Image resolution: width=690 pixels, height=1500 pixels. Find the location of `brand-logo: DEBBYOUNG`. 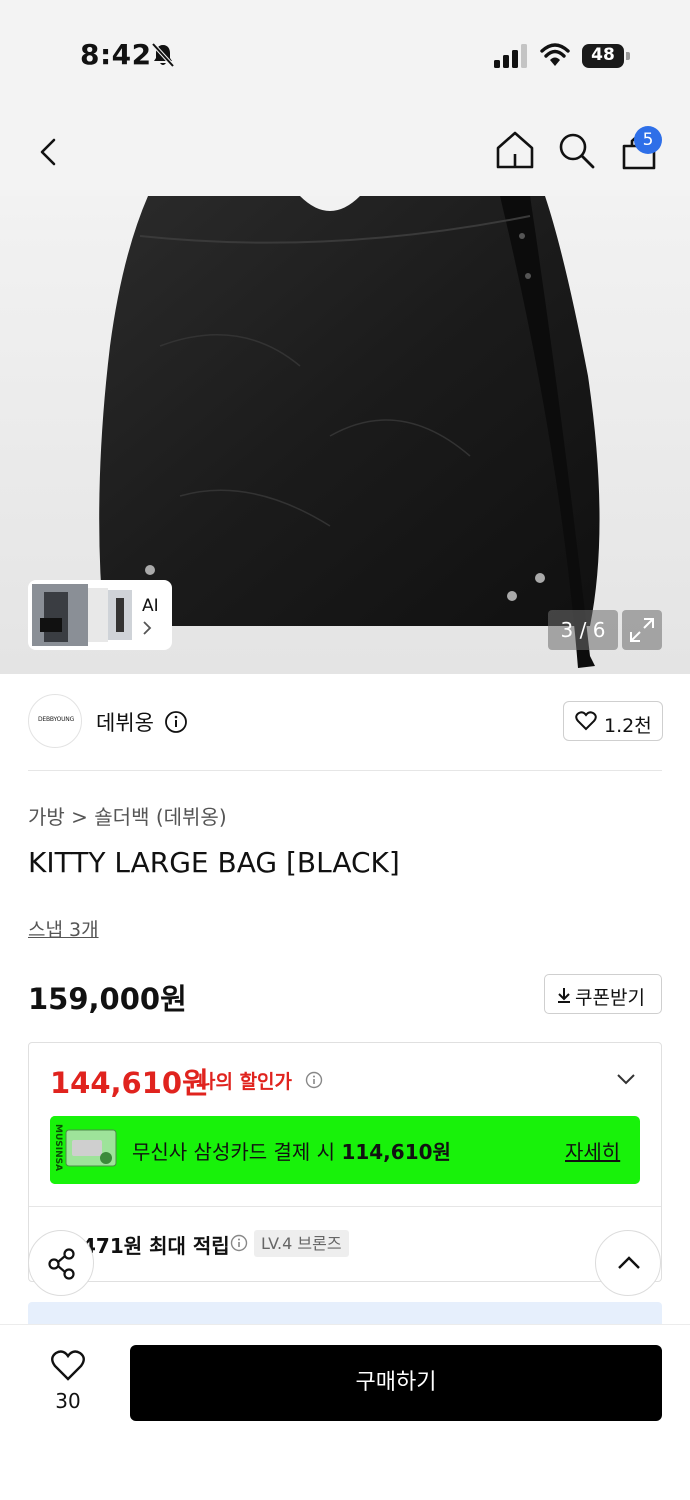

brand-logo: DEBBYOUNG is located at coordinates (55, 721).